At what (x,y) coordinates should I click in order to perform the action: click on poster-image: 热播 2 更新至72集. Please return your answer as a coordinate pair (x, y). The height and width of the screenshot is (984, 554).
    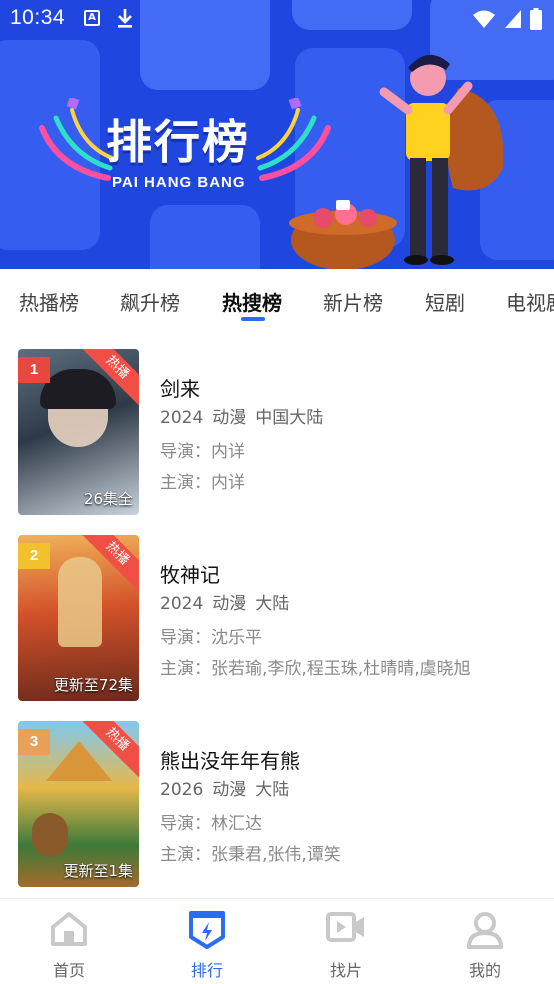
    Looking at the image, I should click on (78, 618).